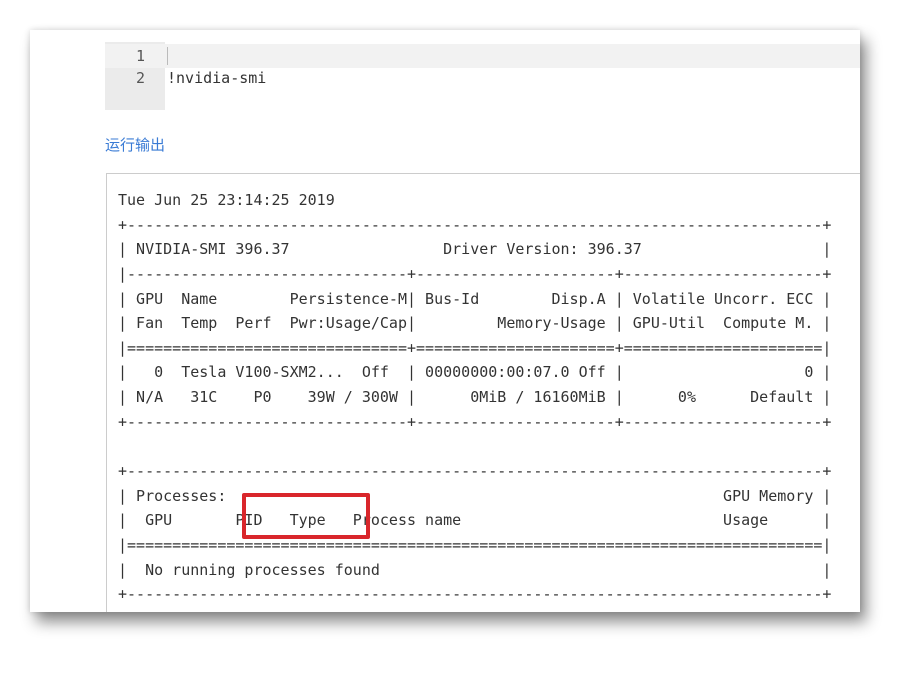 The height and width of the screenshot is (674, 922). I want to click on code-editor: 1 2 !nvidia-smi, so click(482, 76).